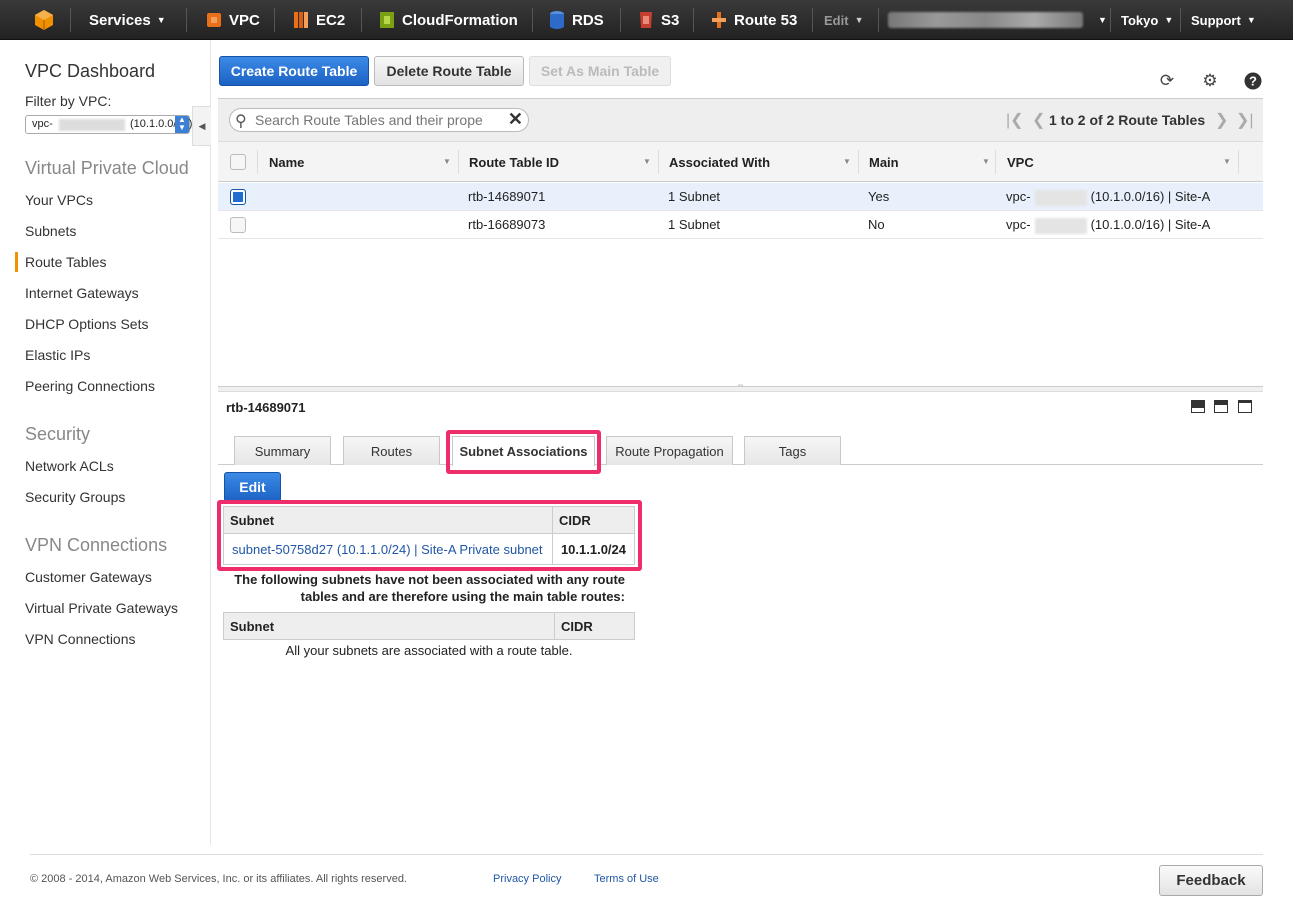  What do you see at coordinates (527, 879) in the screenshot?
I see `privacy-policy-link: Privacy Policy` at bounding box center [527, 879].